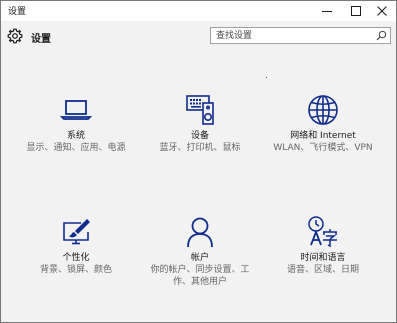  I want to click on tile-time-language: 时间和语言 语音、区域、日期, so click(323, 245).